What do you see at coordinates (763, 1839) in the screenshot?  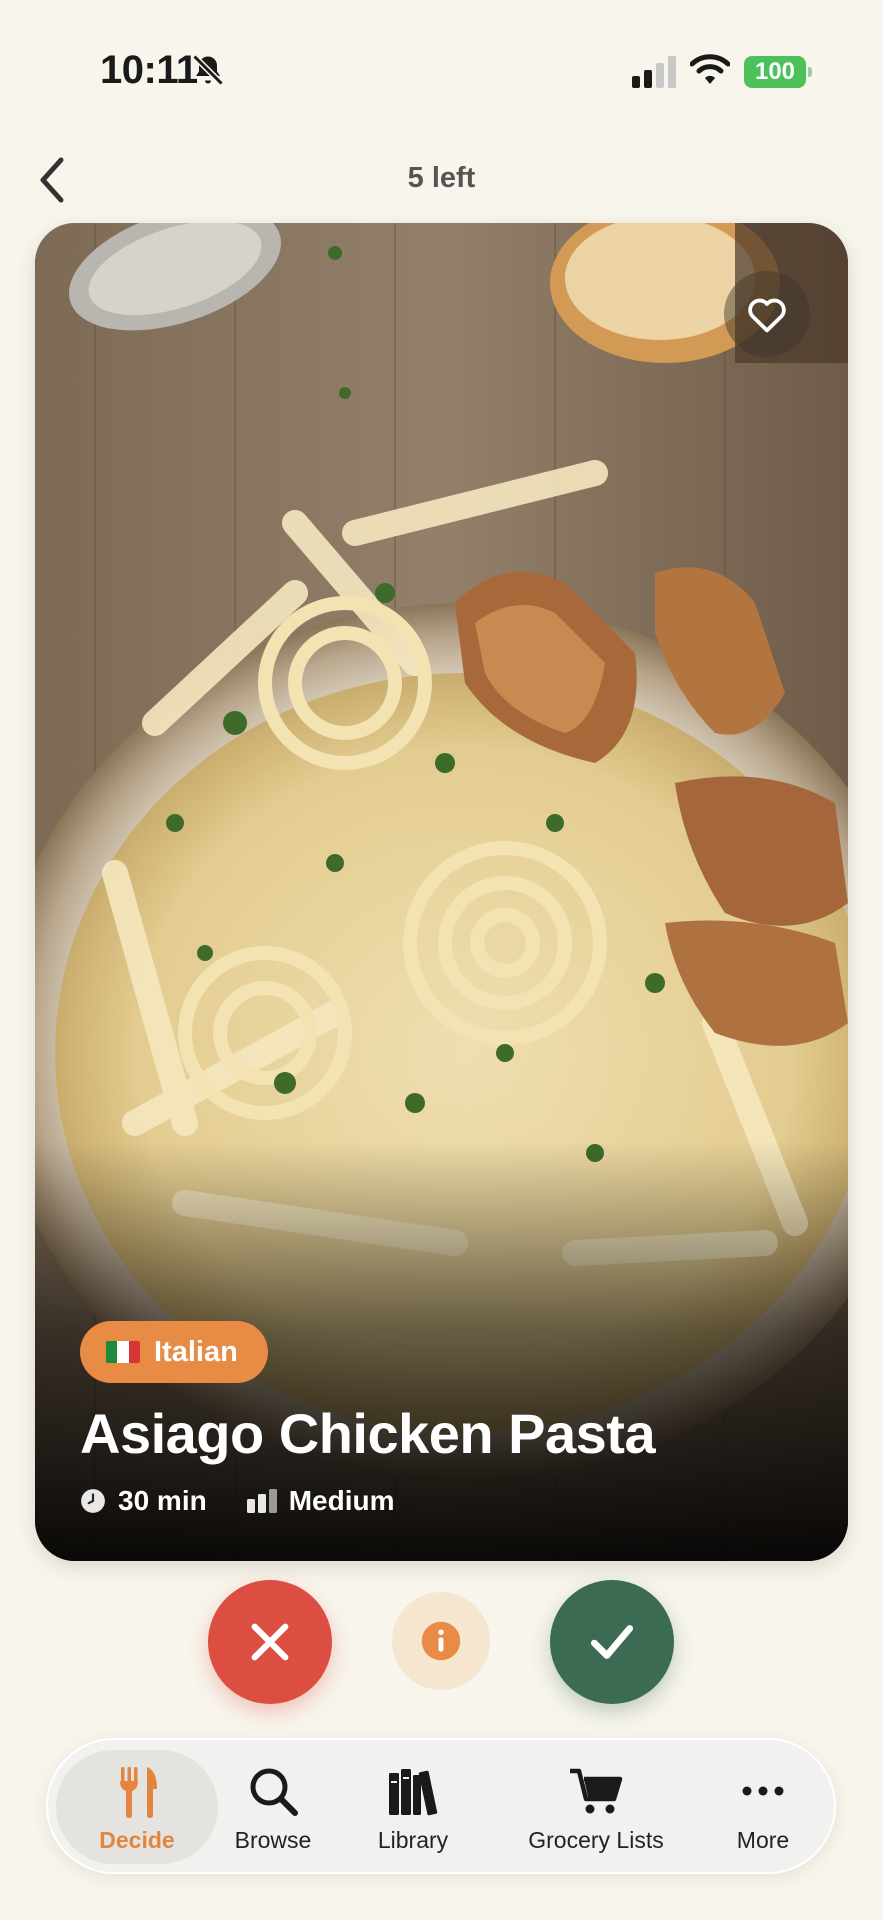 I see `tab-more-label: More` at bounding box center [763, 1839].